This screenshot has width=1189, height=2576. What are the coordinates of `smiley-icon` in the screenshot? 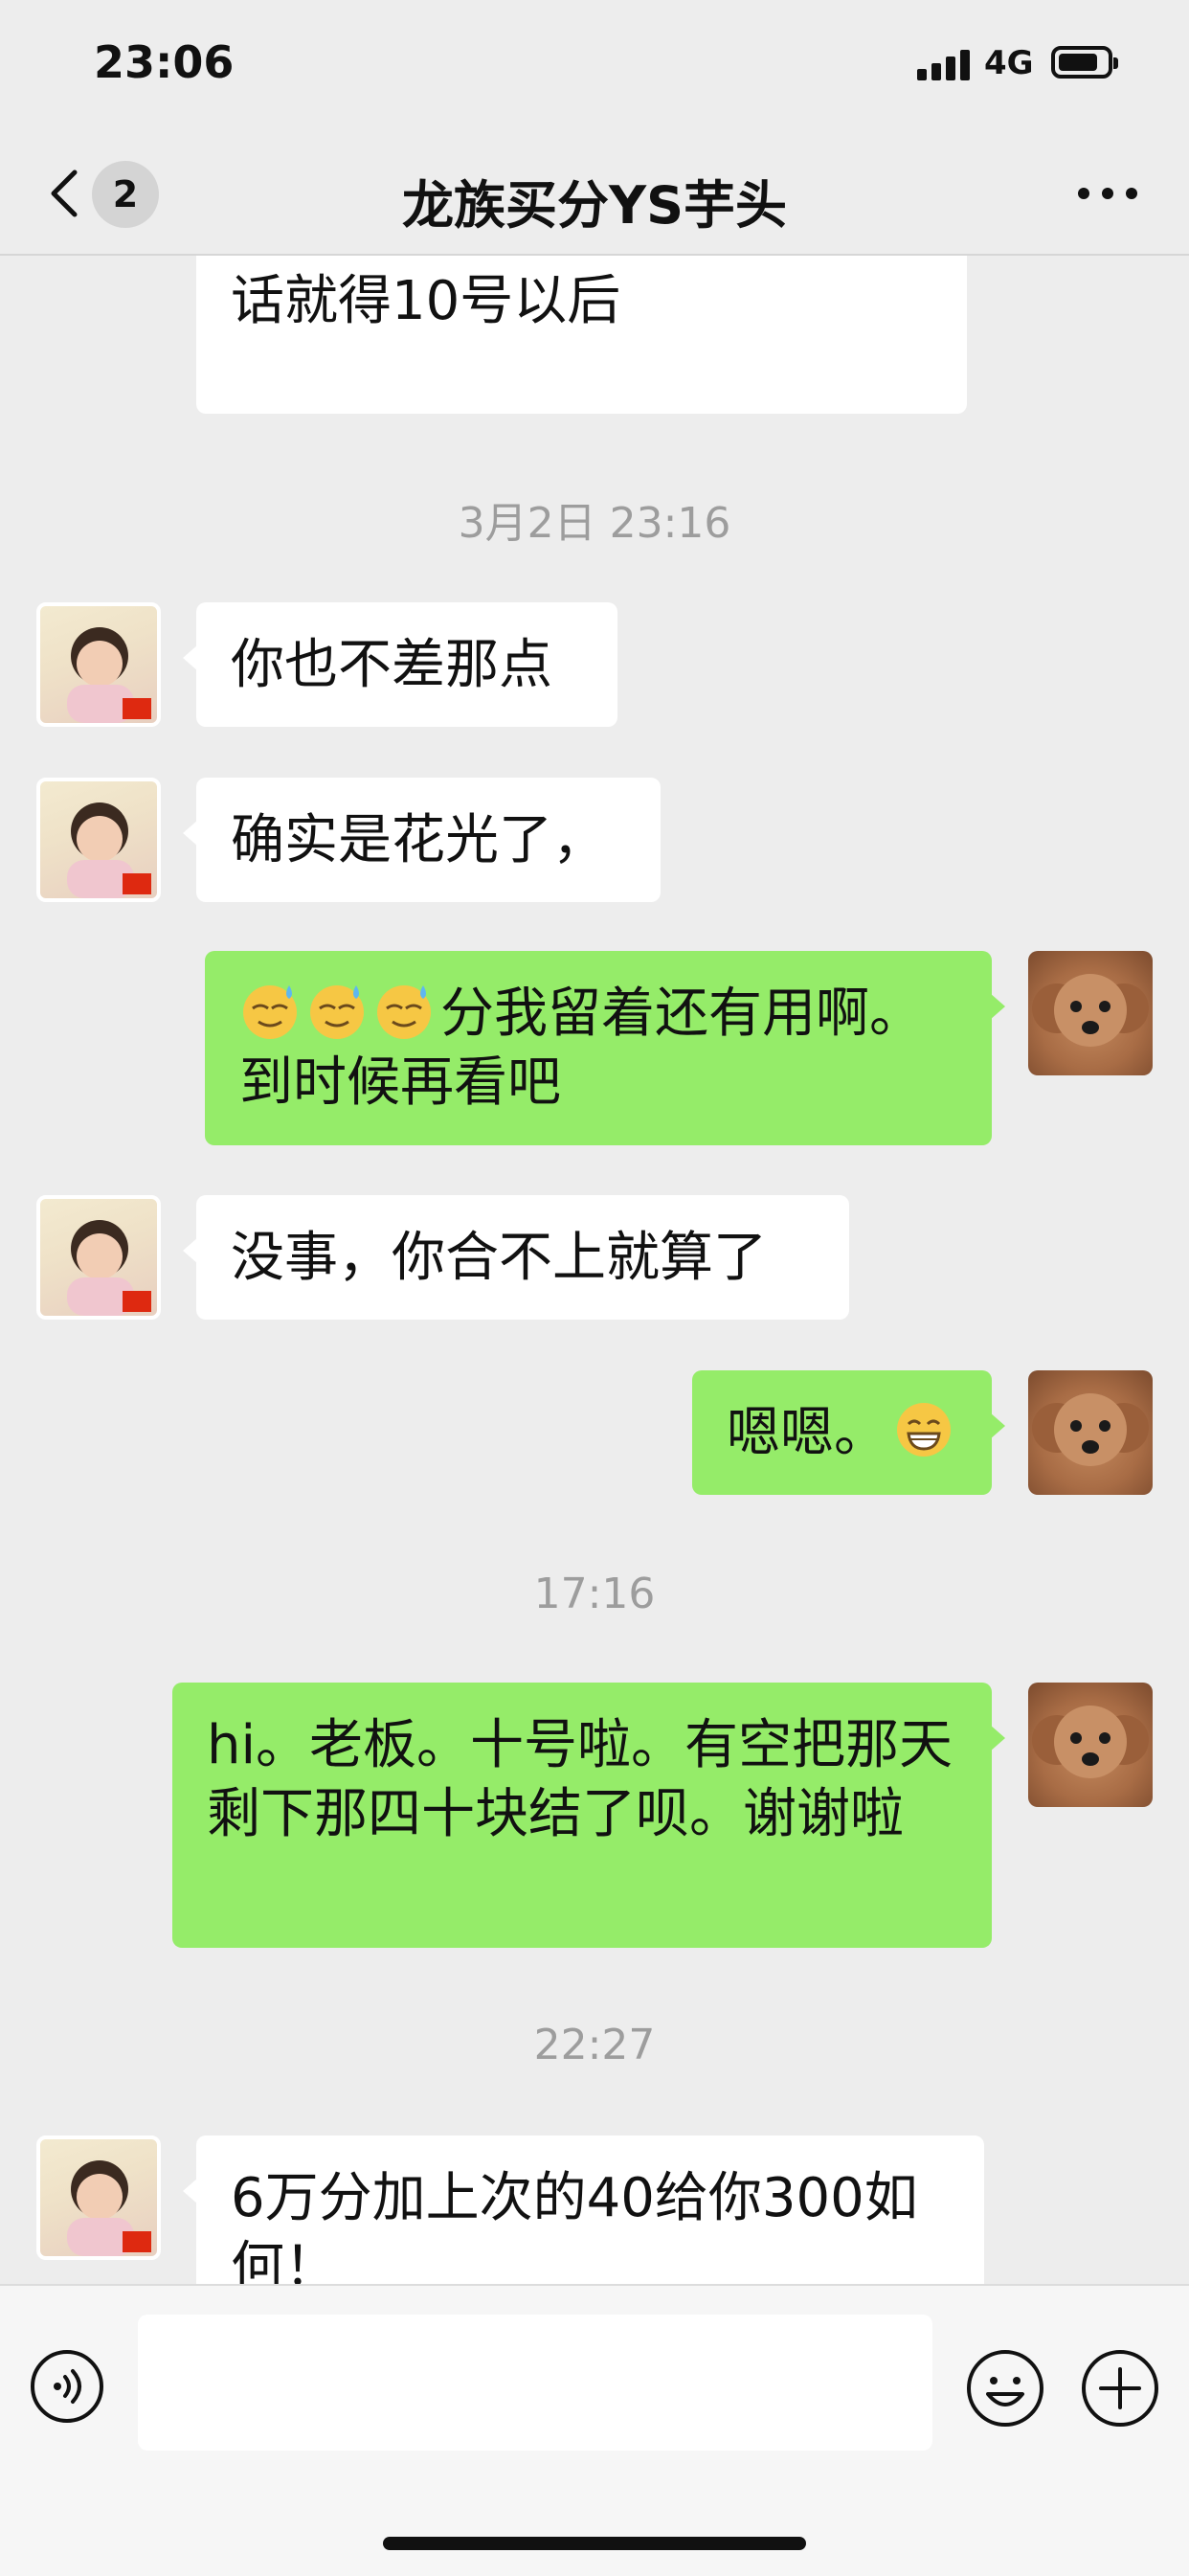 It's located at (1005, 2388).